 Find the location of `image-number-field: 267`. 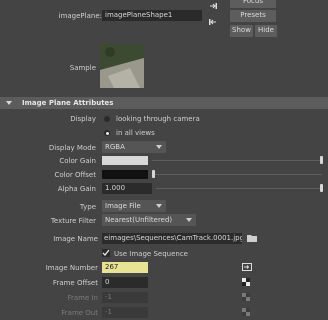

image-number-field: 267 is located at coordinates (125, 267).